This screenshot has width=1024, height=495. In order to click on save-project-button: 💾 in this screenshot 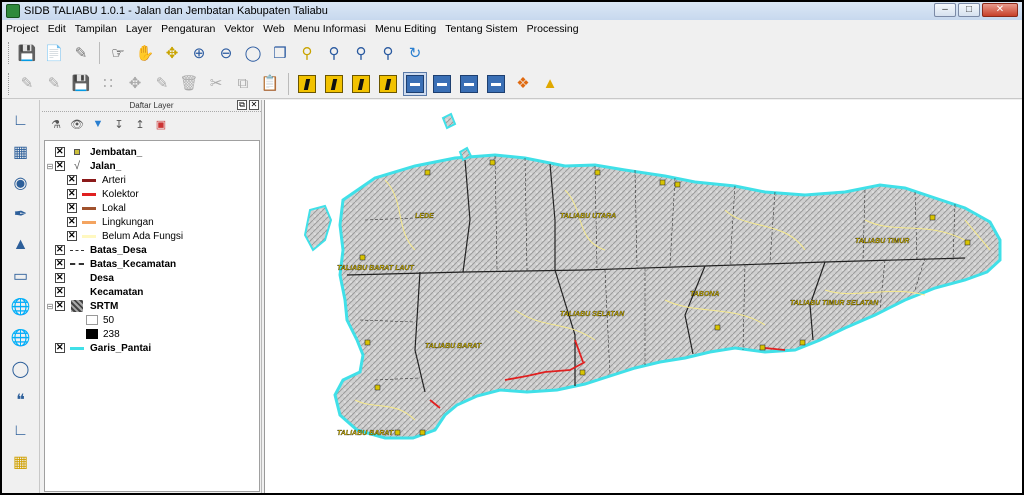, I will do `click(27, 53)`.